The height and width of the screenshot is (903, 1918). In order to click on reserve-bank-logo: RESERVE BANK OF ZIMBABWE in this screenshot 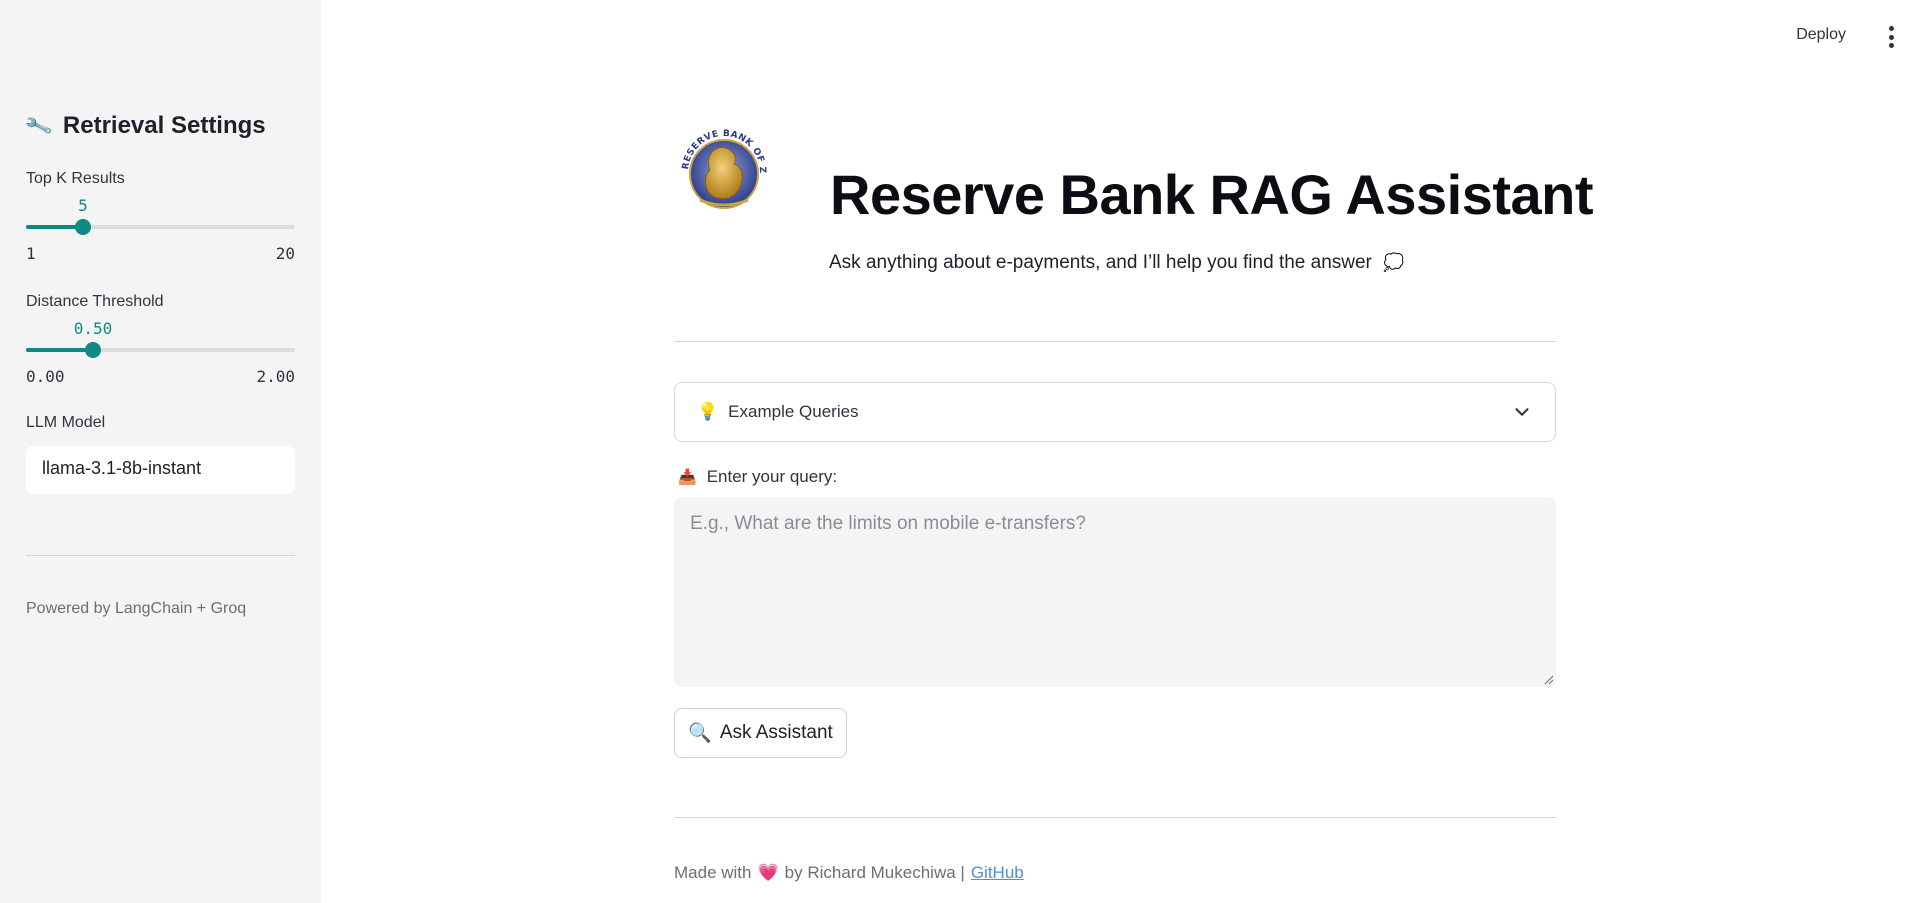, I will do `click(721, 168)`.